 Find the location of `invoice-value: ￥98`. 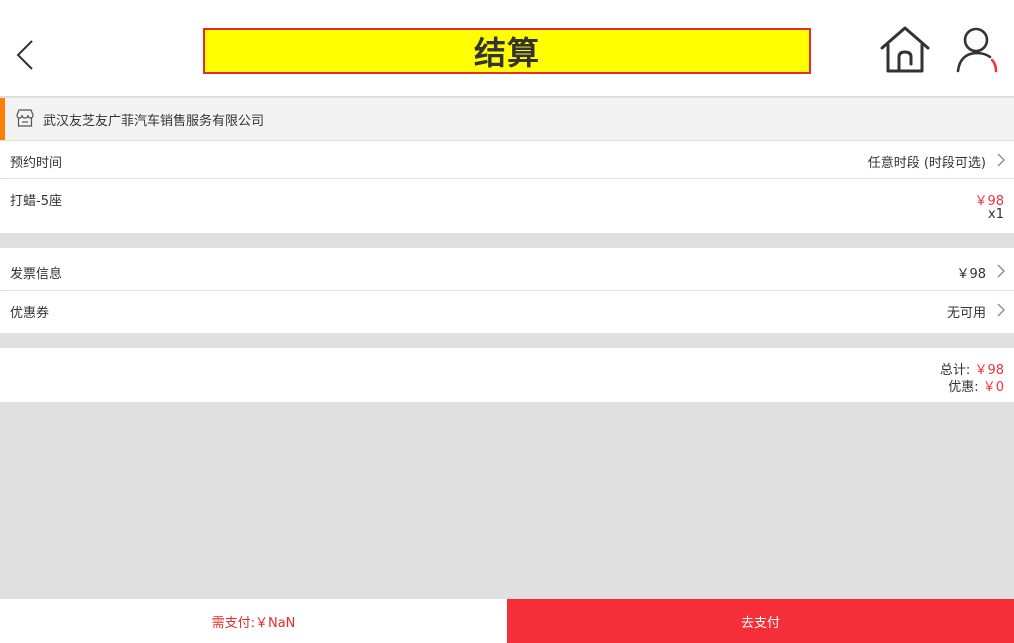

invoice-value: ￥98 is located at coordinates (971, 274).